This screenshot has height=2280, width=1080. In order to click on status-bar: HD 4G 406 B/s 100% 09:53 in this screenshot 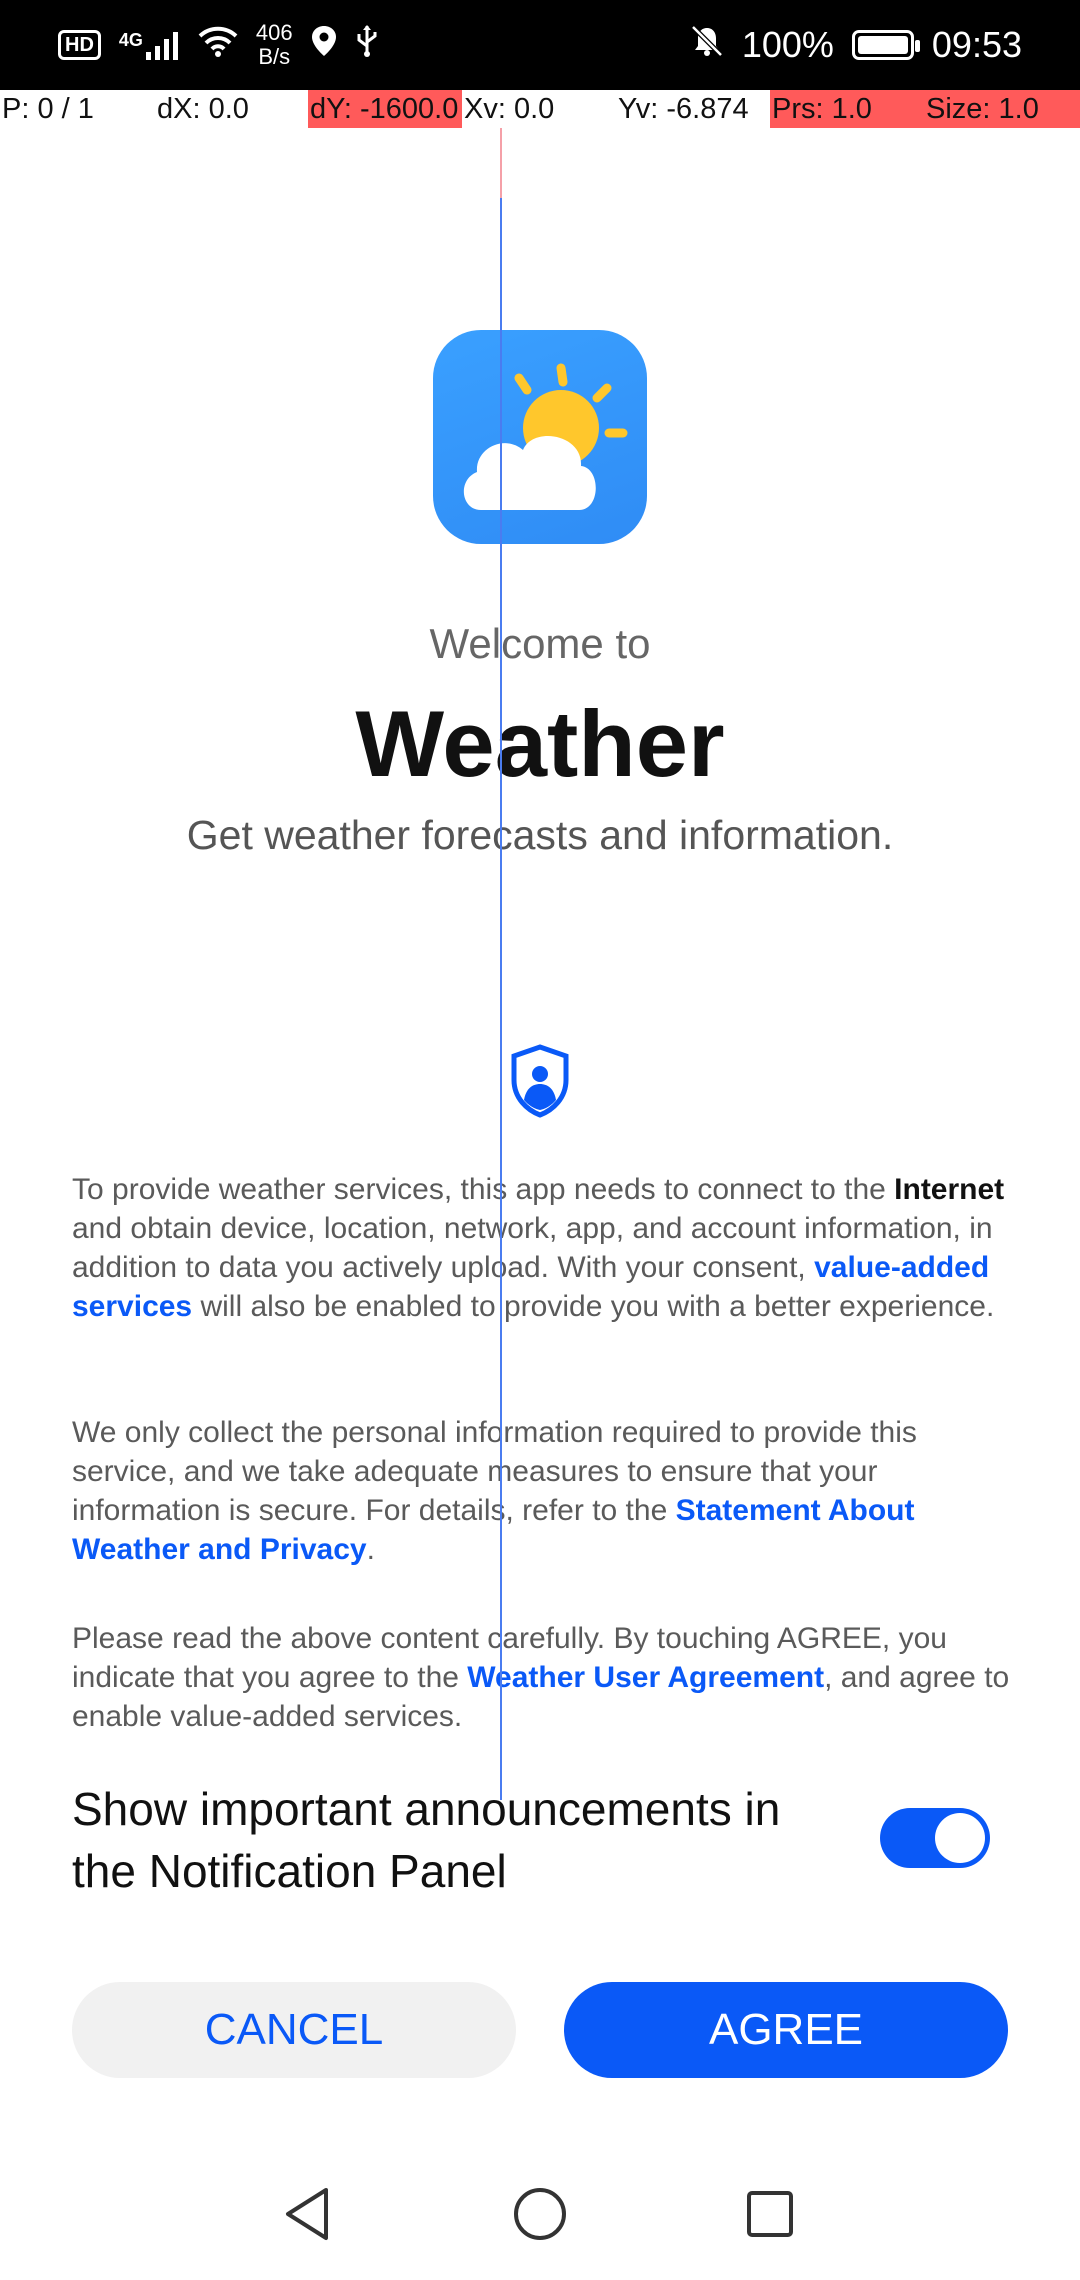, I will do `click(540, 45)`.